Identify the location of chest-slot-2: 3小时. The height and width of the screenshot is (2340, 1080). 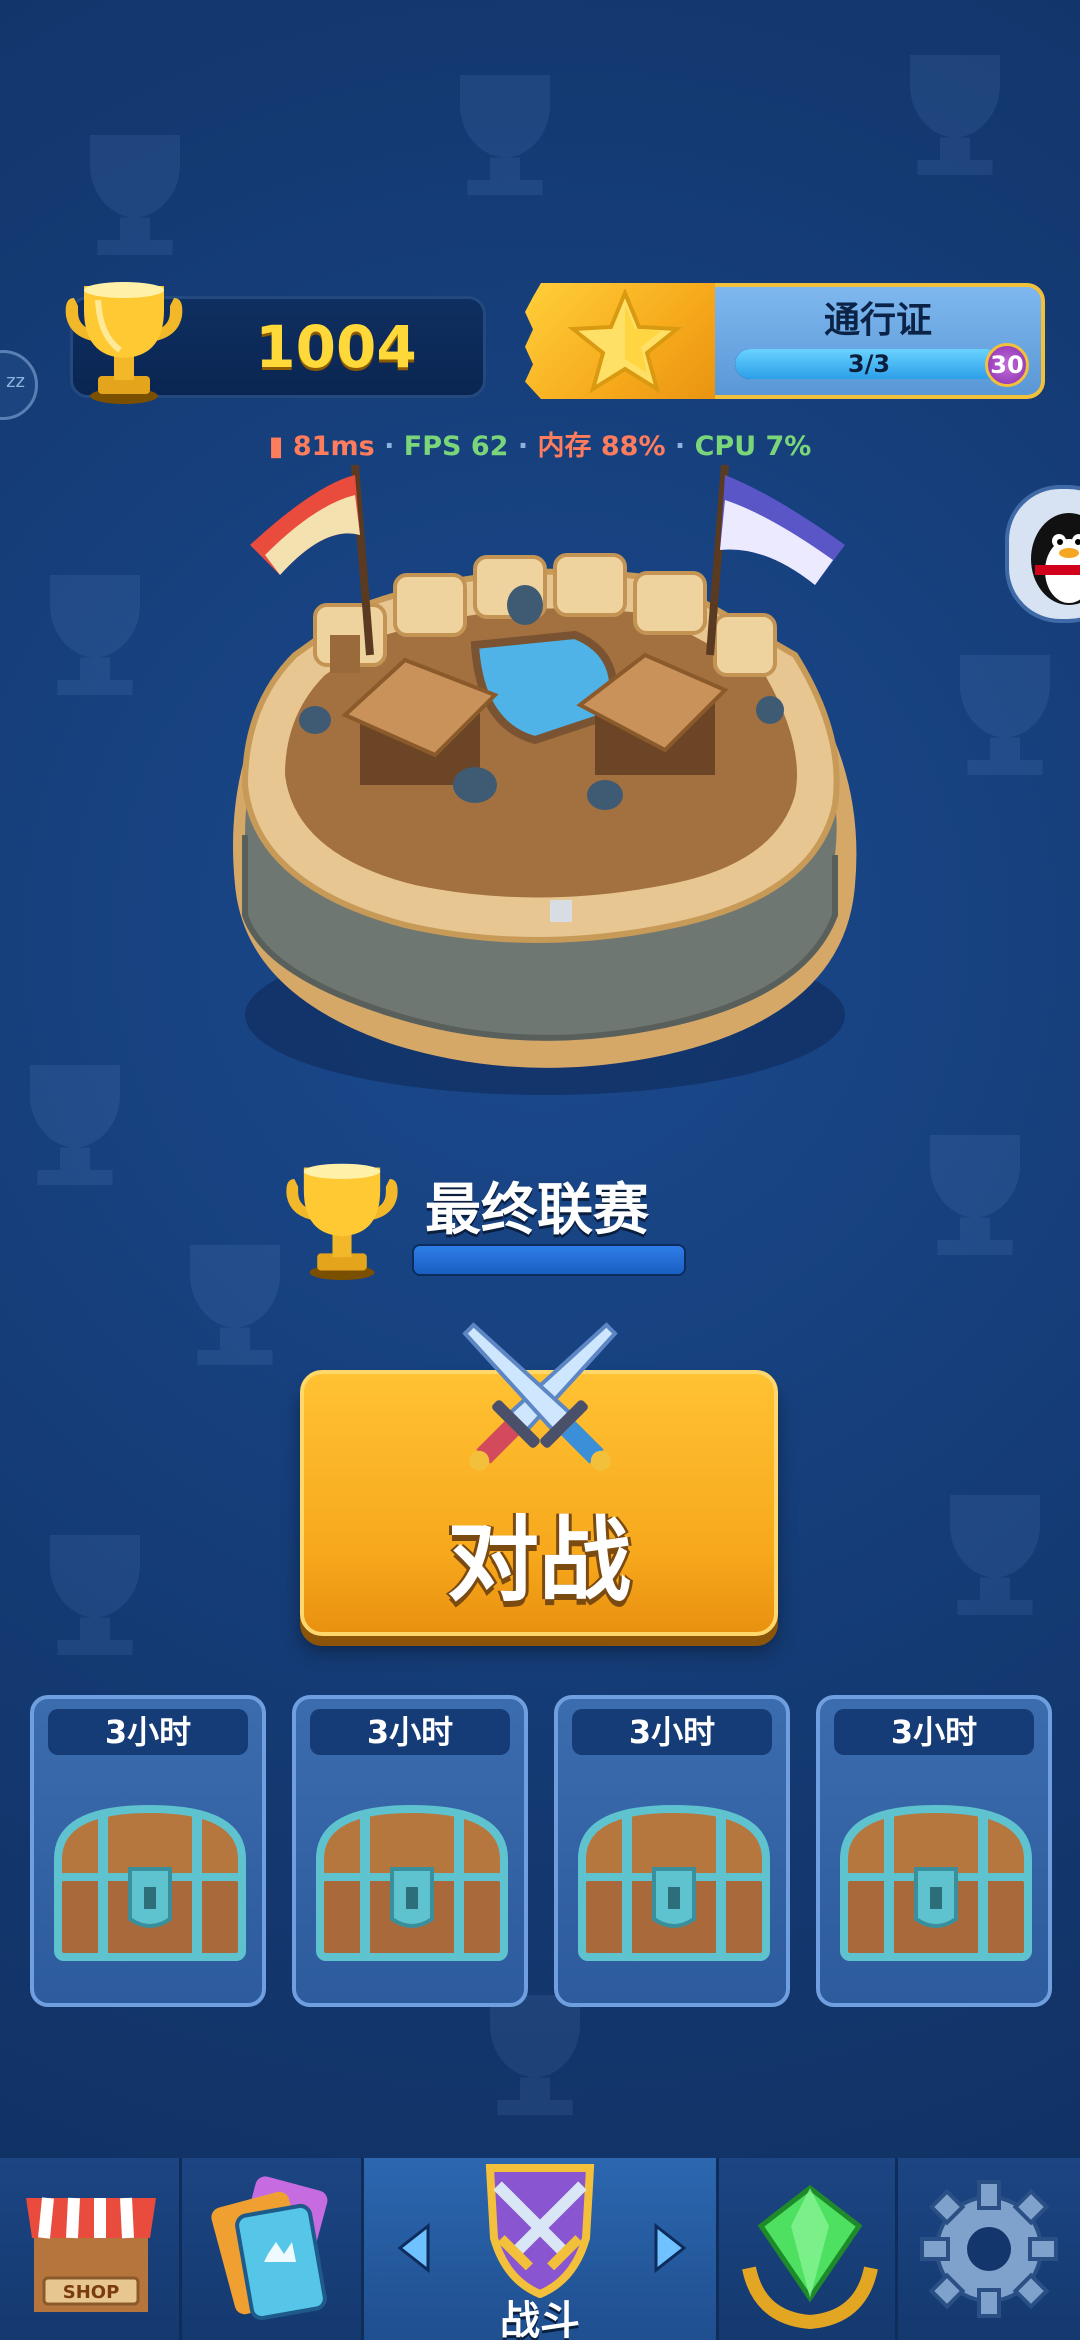
(410, 1851).